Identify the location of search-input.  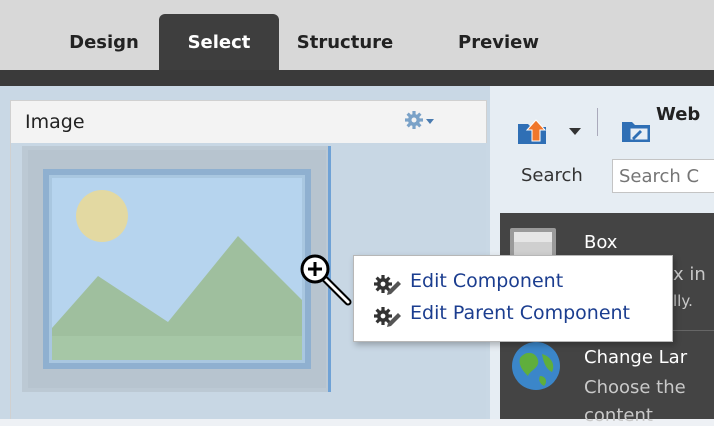
(663, 176).